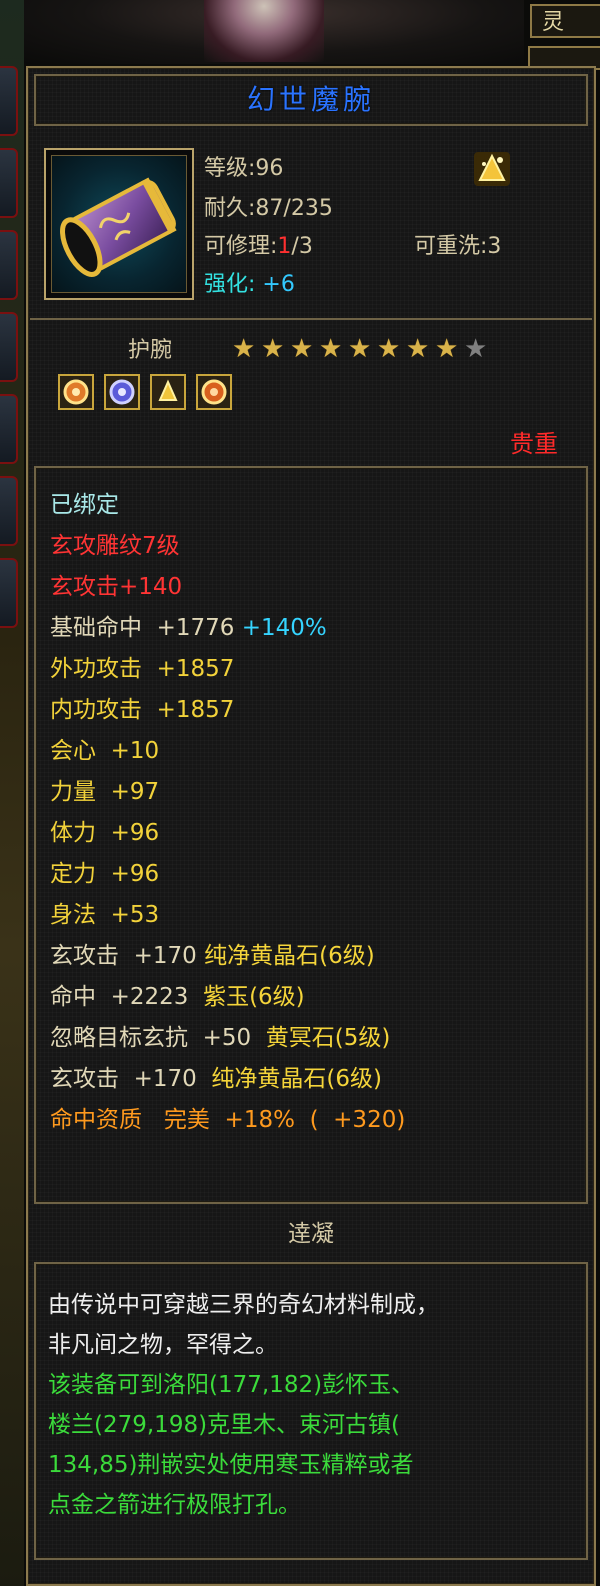  I want to click on attr-line: 忽略目标玄抗 +50 黄冥石(5级), so click(220, 1038).